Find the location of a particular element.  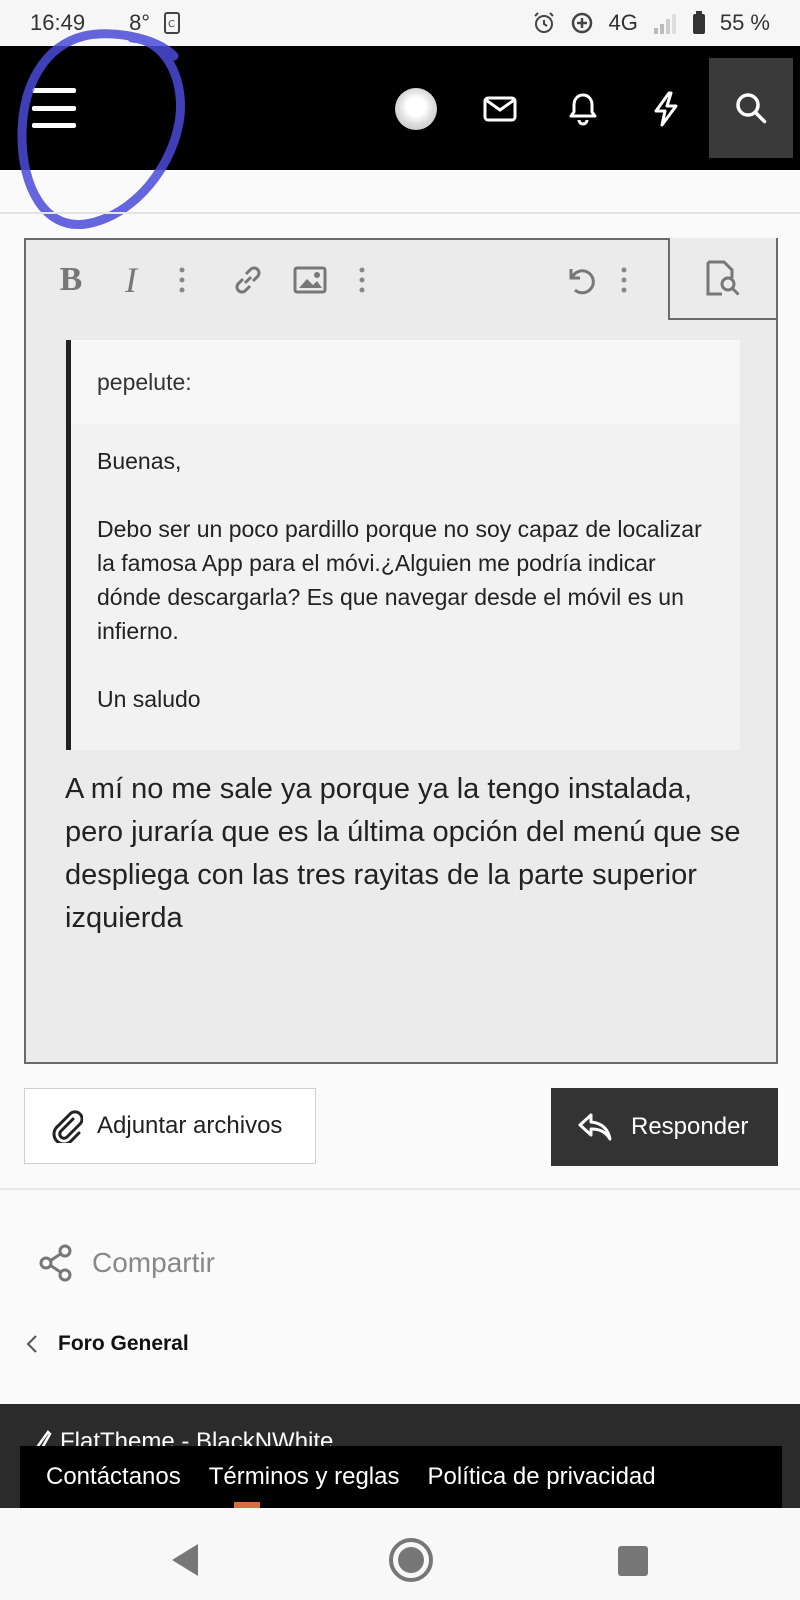

footer-link-contact: Contáctanos is located at coordinates (113, 1477).